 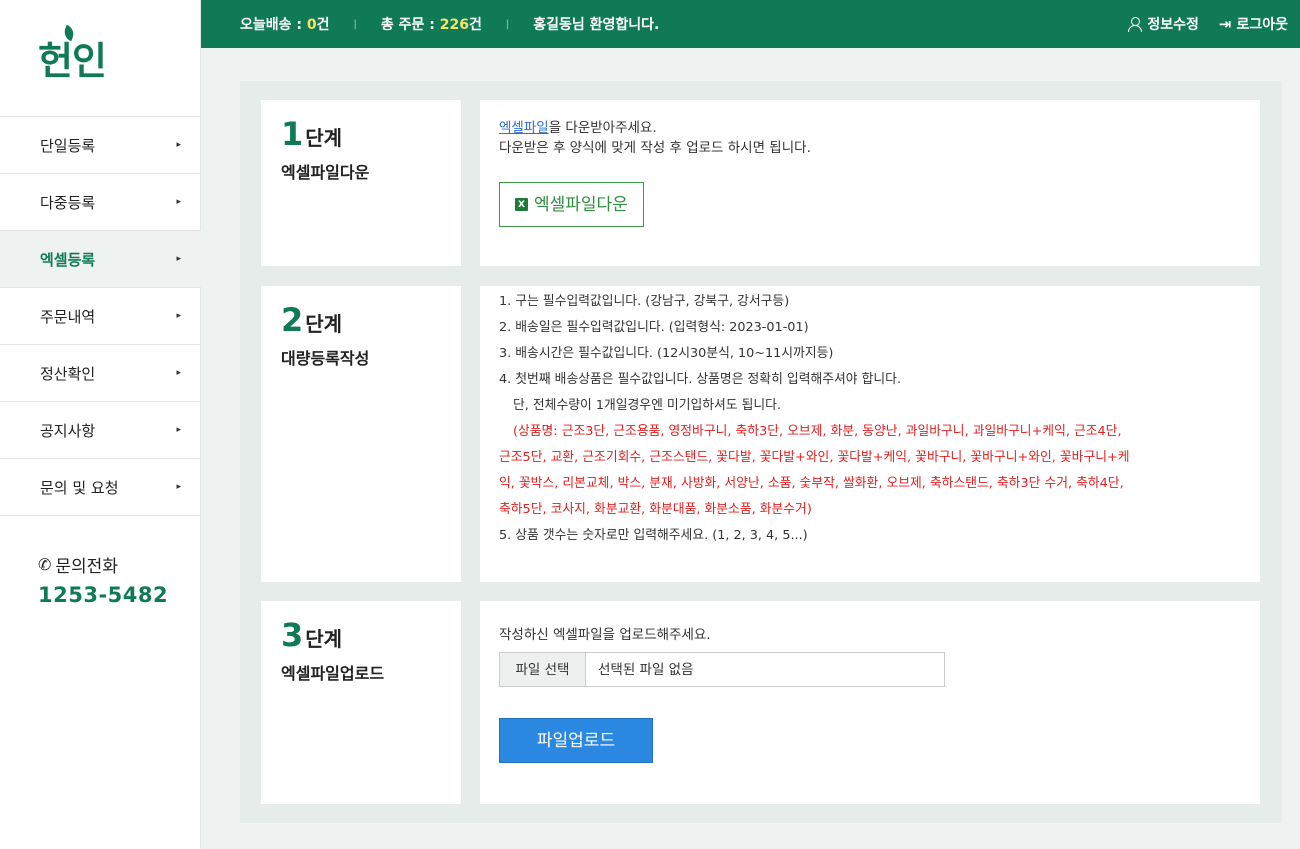 What do you see at coordinates (100, 145) in the screenshot?
I see `sidebar-item-single-register: 단일등록 ▸` at bounding box center [100, 145].